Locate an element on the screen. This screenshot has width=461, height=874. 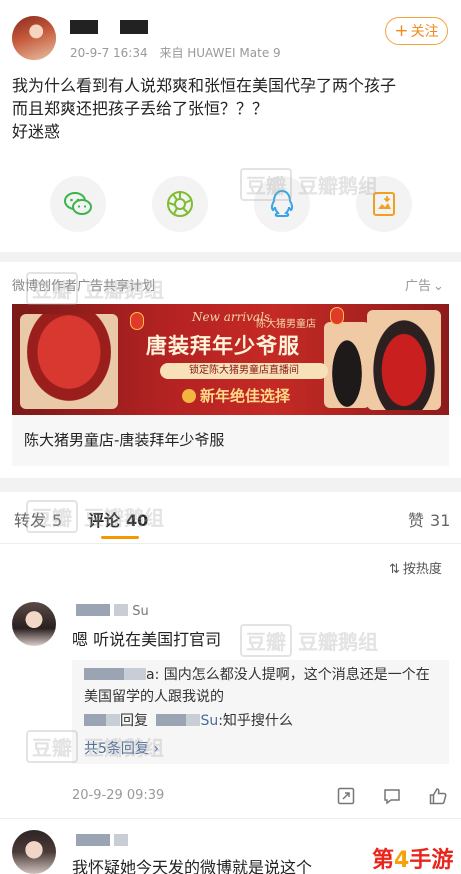
reply-word: 回复 is located at coordinates (134, 721).